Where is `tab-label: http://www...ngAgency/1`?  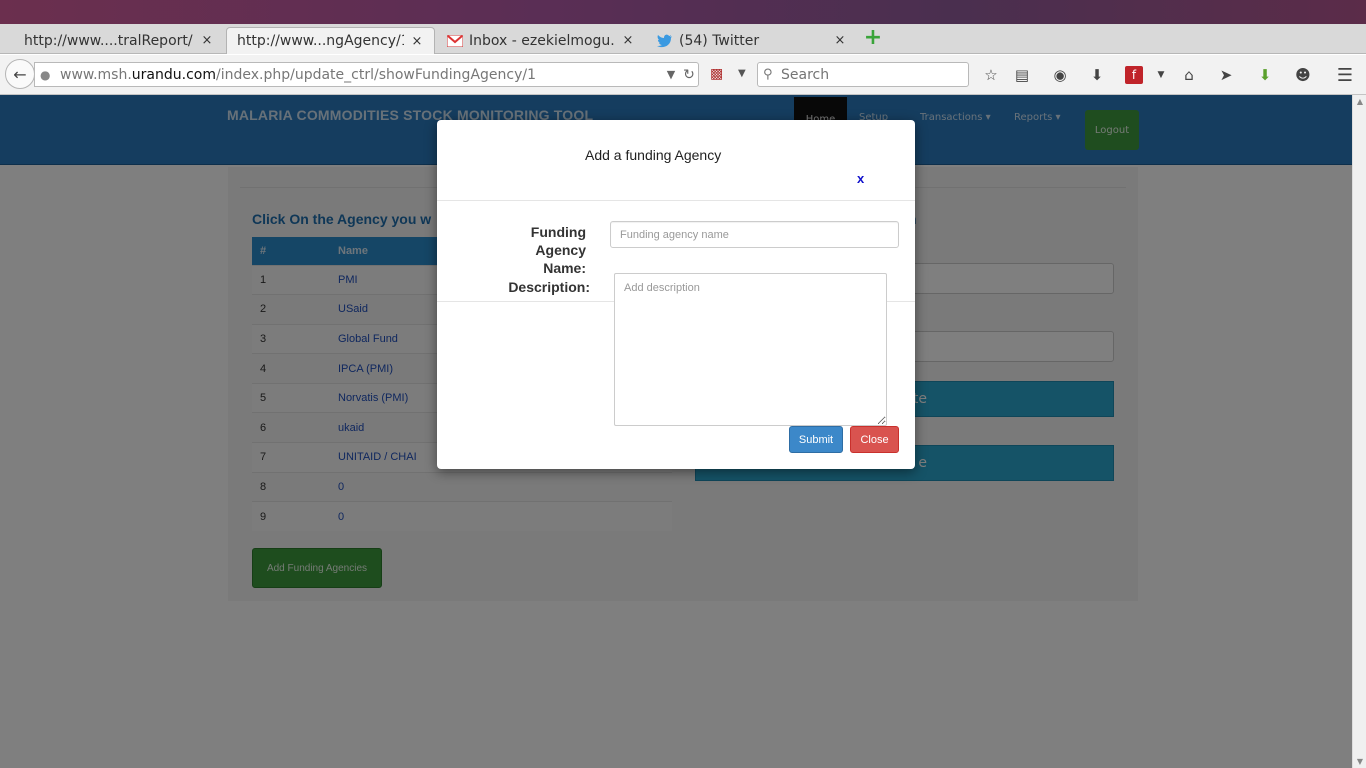
tab-label: http://www...ngAgency/1 is located at coordinates (320, 41).